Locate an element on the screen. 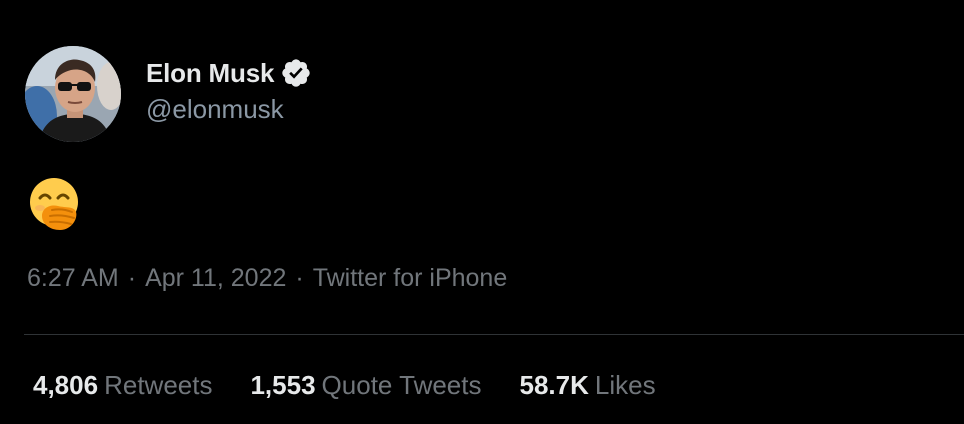 This screenshot has width=964, height=424. retweets-stat: 4,806 Retweets is located at coordinates (122, 385).